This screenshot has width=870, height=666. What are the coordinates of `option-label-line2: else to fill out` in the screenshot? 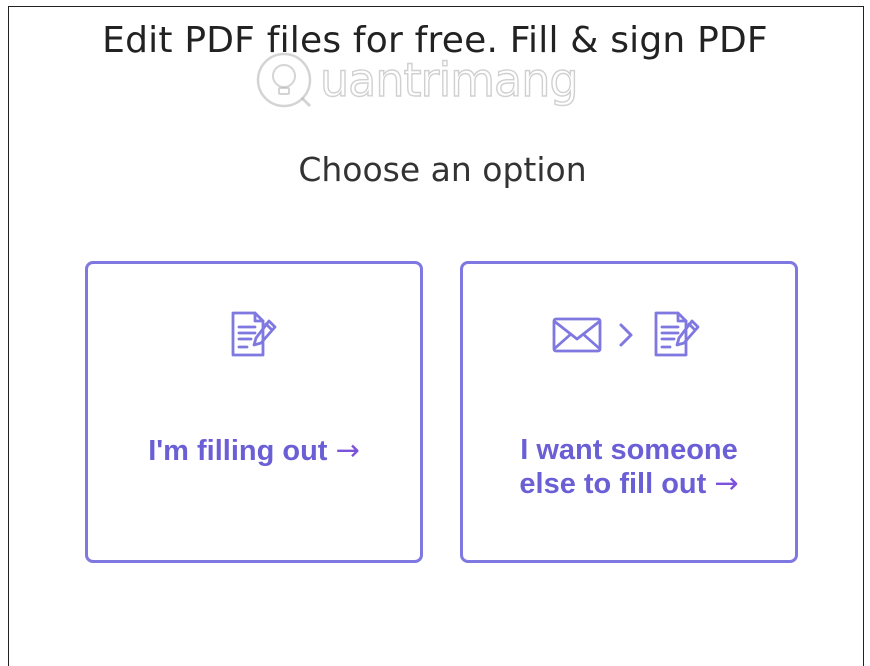 It's located at (613, 484).